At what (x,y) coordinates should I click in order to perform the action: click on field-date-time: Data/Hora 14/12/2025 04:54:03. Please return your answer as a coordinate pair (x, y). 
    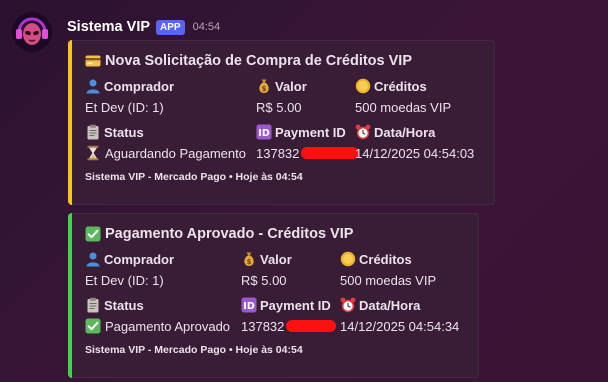
    Looking at the image, I should click on (415, 142).